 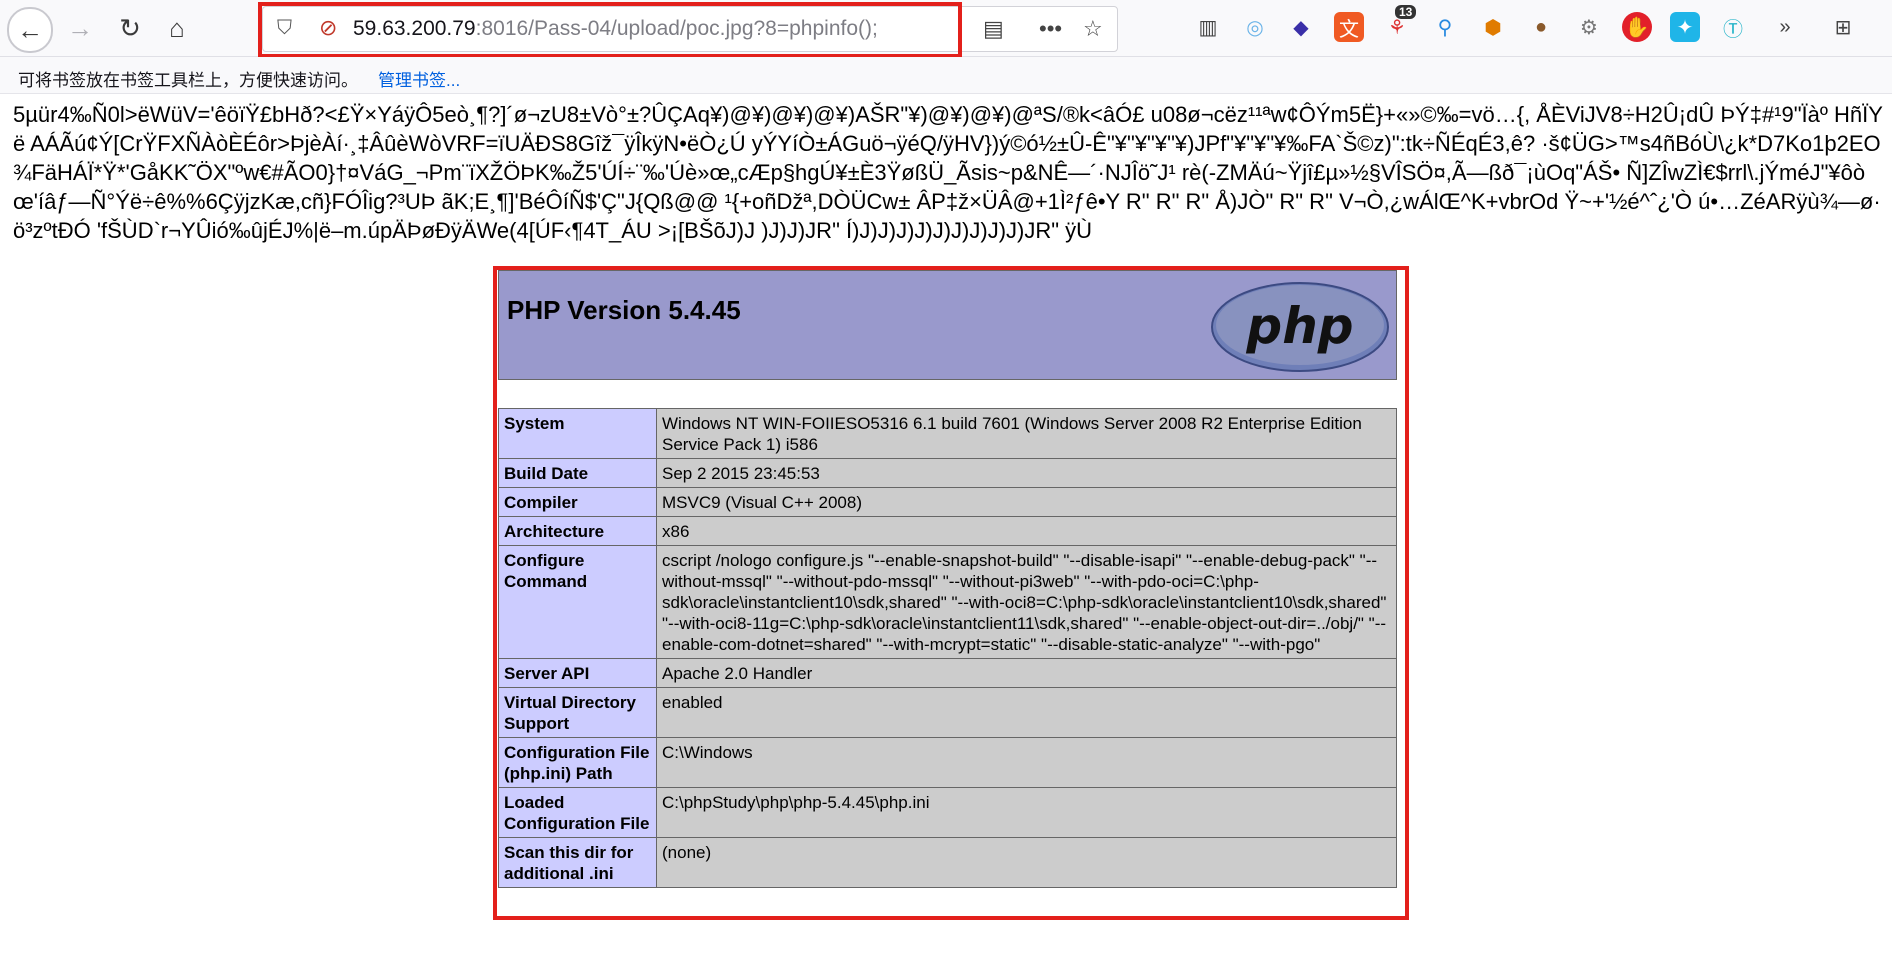 What do you see at coordinates (1685, 27) in the screenshot?
I see `puzzle-icon: ✦` at bounding box center [1685, 27].